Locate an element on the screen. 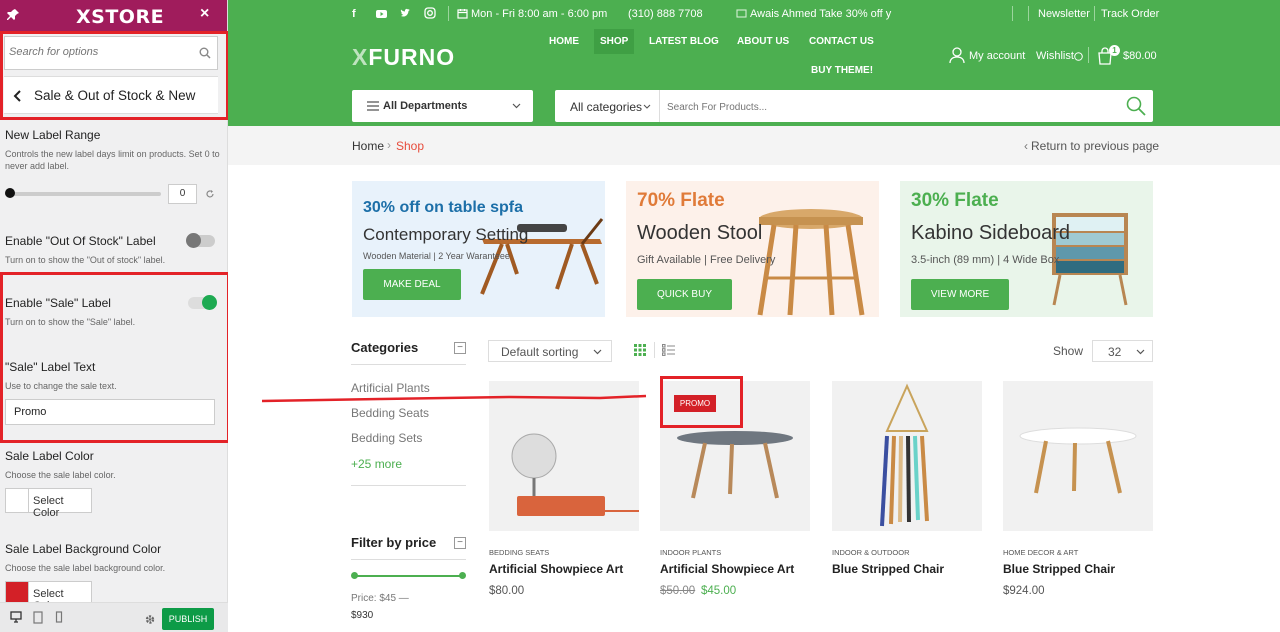 This screenshot has height=632, width=1280. new-label-range-slider is located at coordinates (83, 193).